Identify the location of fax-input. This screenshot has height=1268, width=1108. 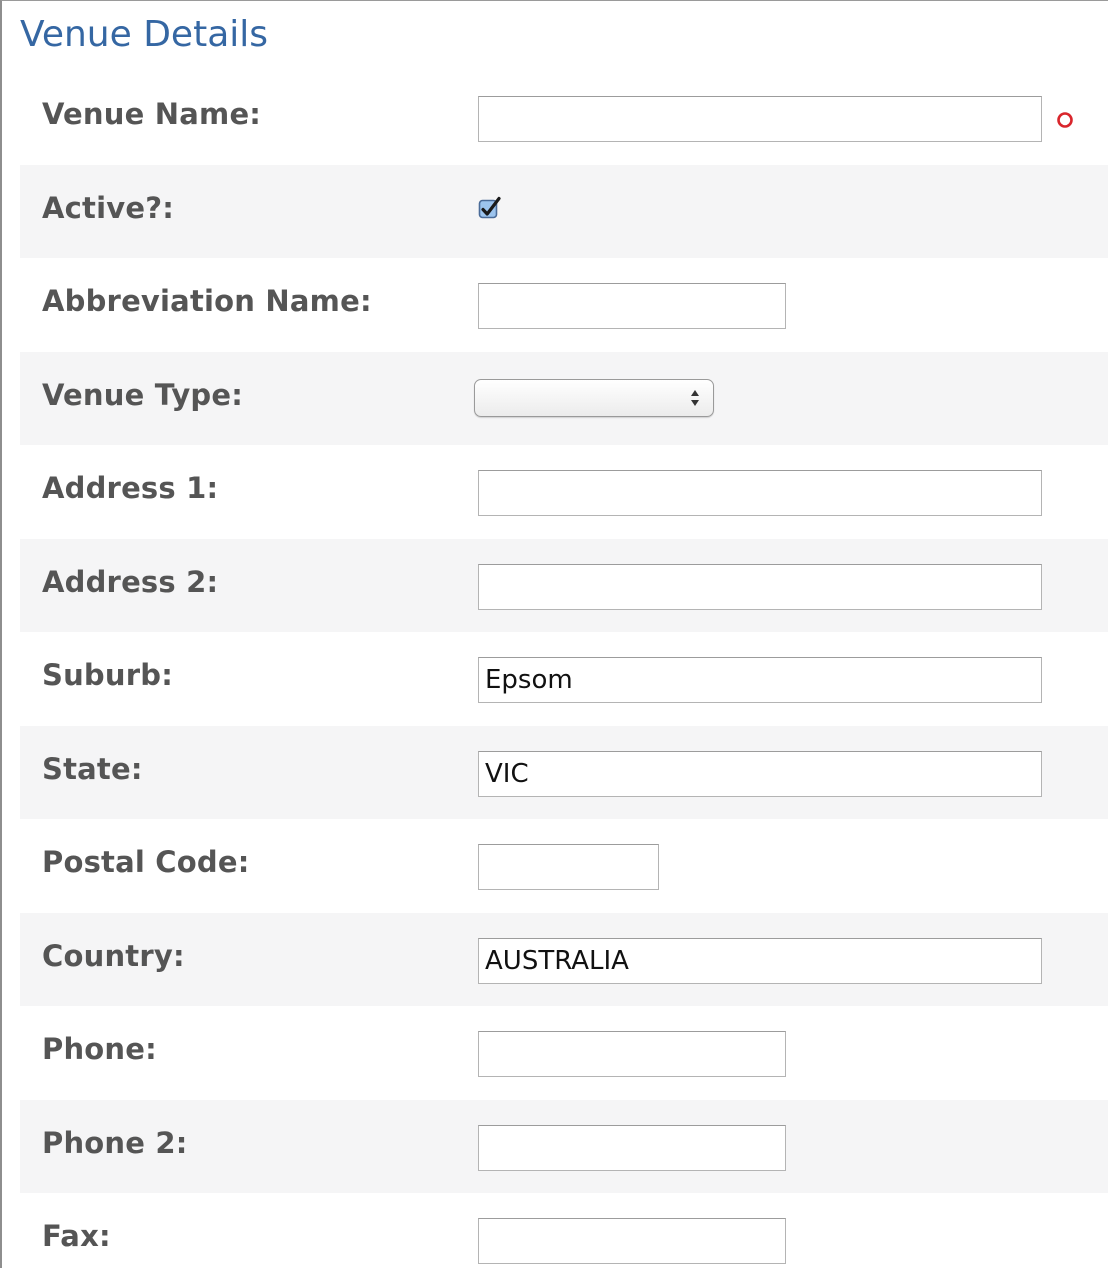
(632, 1241).